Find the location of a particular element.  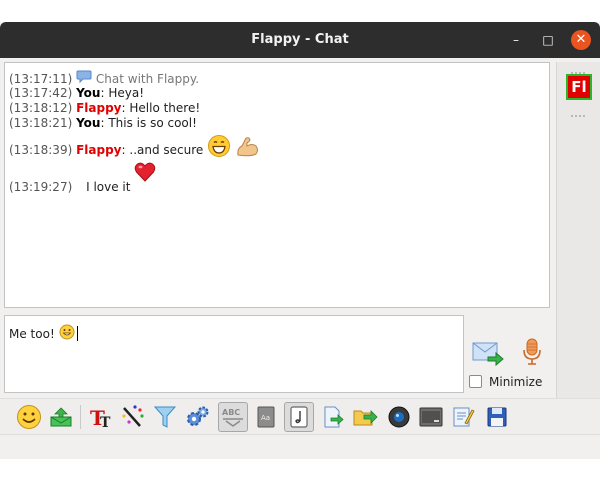

font-t-icon: T T is located at coordinates (100, 418).